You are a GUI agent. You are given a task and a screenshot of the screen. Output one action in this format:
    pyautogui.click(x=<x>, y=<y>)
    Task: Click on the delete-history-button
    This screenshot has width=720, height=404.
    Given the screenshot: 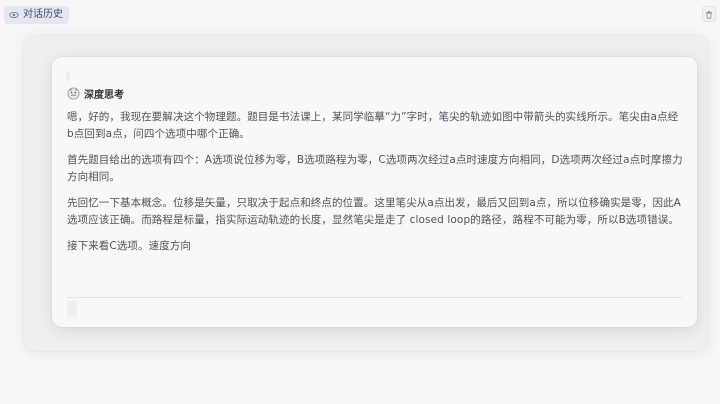 What is the action you would take?
    pyautogui.click(x=709, y=14)
    